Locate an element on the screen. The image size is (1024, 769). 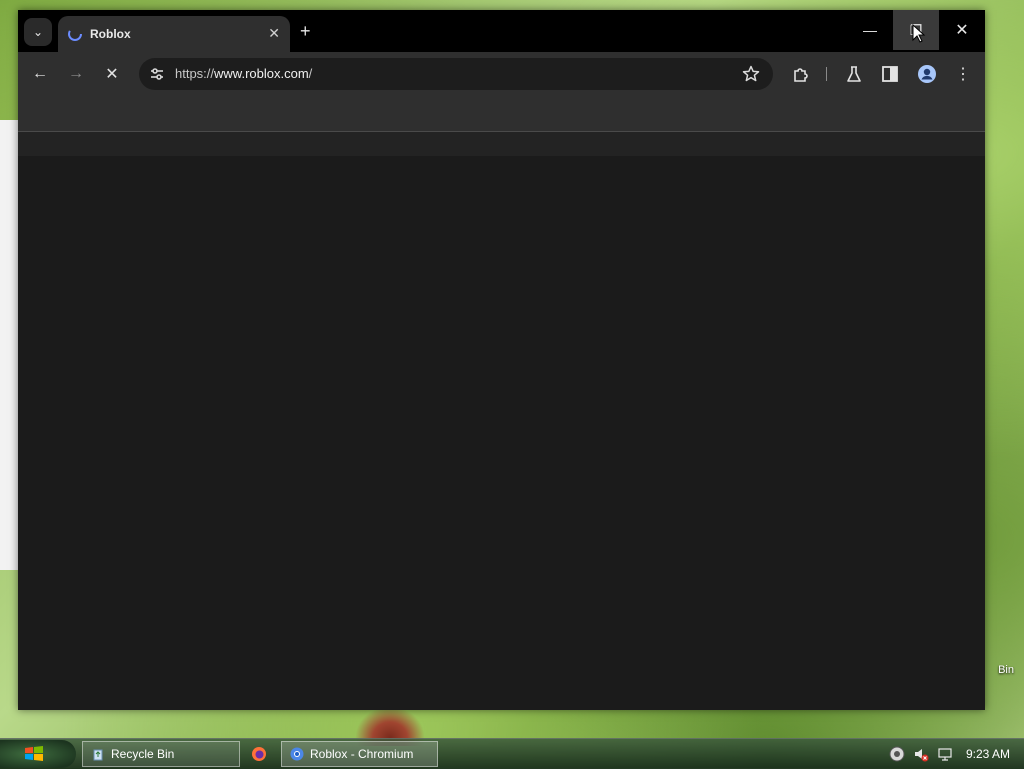
close-icon: ✕ is located at coordinates (274, 33).